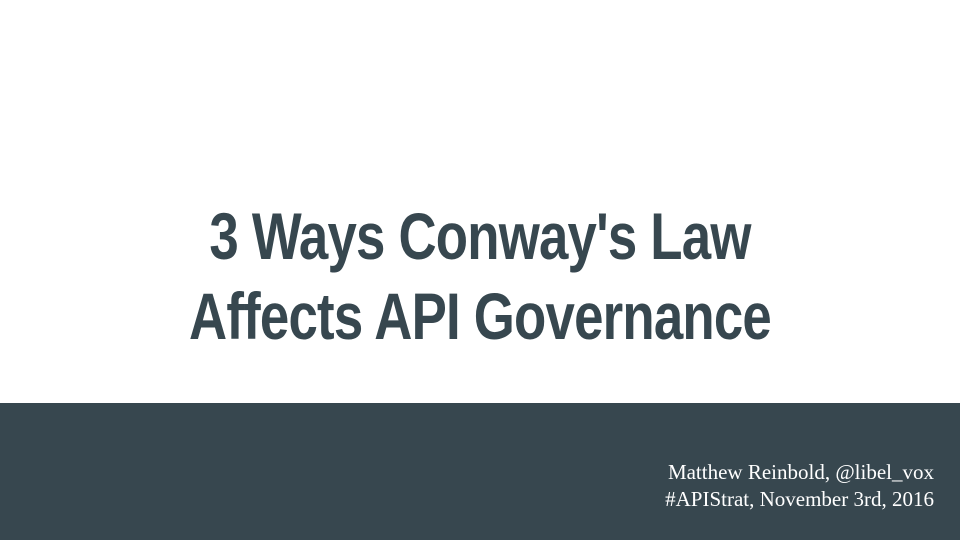 The height and width of the screenshot is (540, 960). What do you see at coordinates (800, 472) in the screenshot?
I see `author-line: Matthew Reinbold, @libel_vox` at bounding box center [800, 472].